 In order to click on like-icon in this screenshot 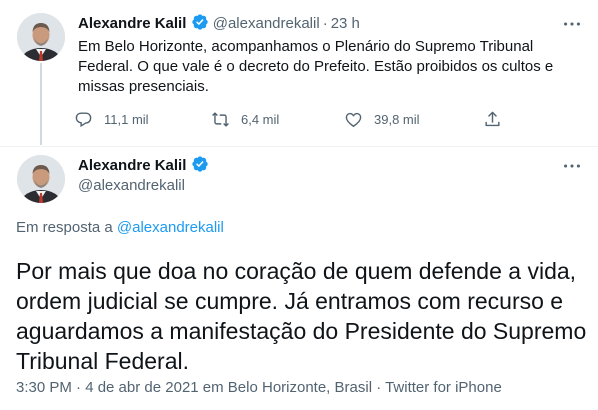, I will do `click(353, 119)`.